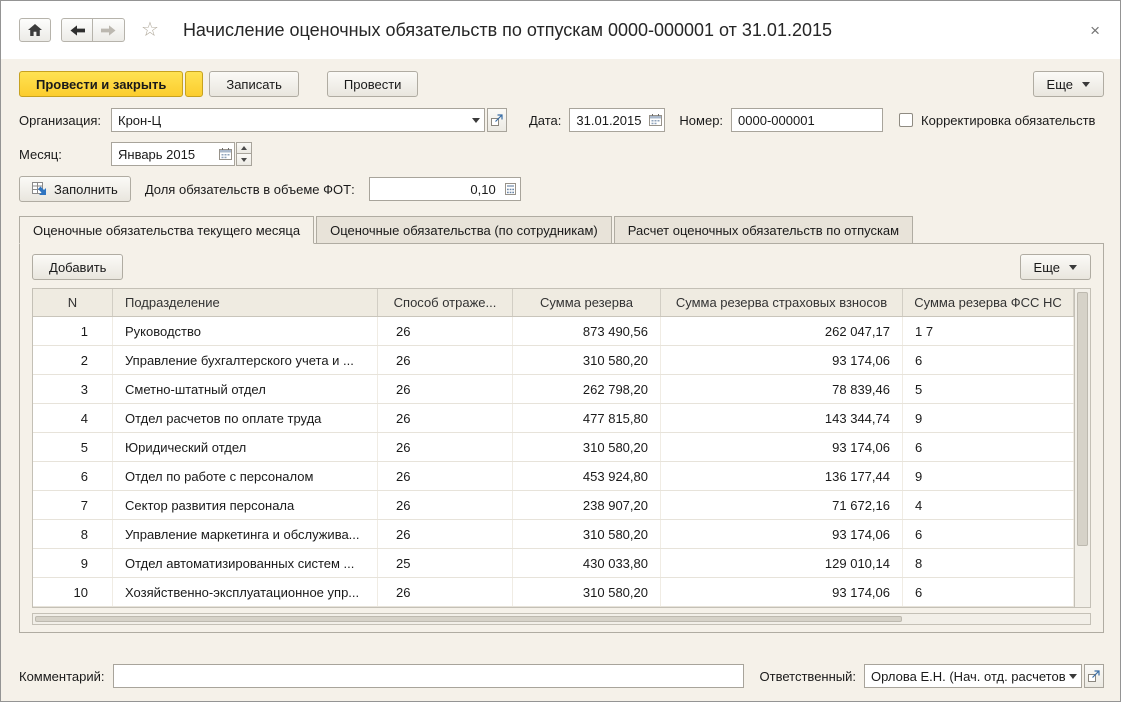  I want to click on horizontal-scrollbar, so click(561, 619).